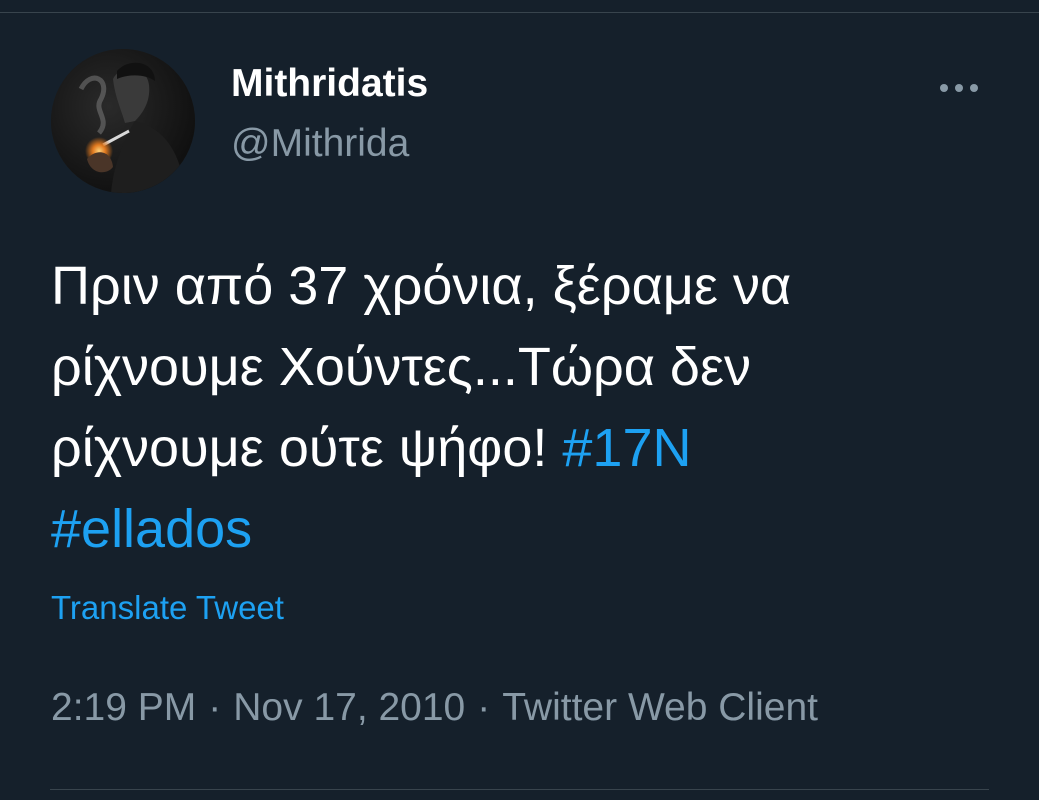 This screenshot has width=1039, height=800. I want to click on author-handle: @Mithrida, so click(320, 144).